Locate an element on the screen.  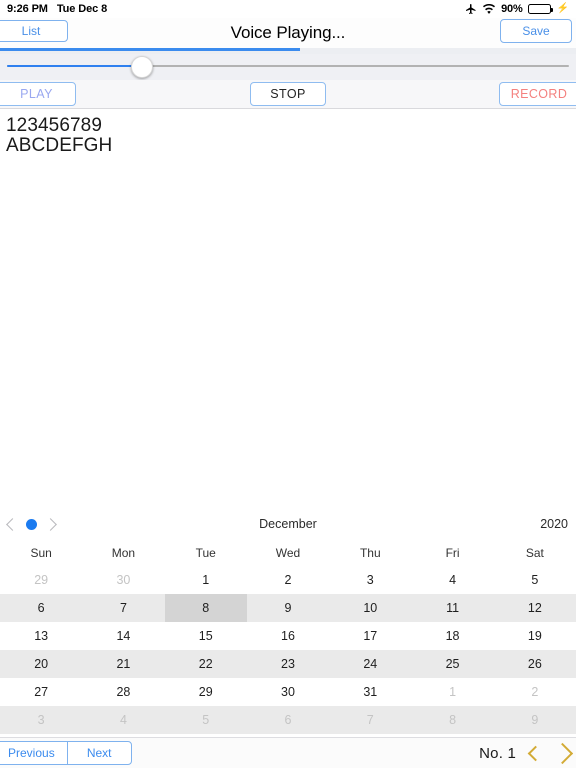
calendar-day: 25 is located at coordinates (452, 664).